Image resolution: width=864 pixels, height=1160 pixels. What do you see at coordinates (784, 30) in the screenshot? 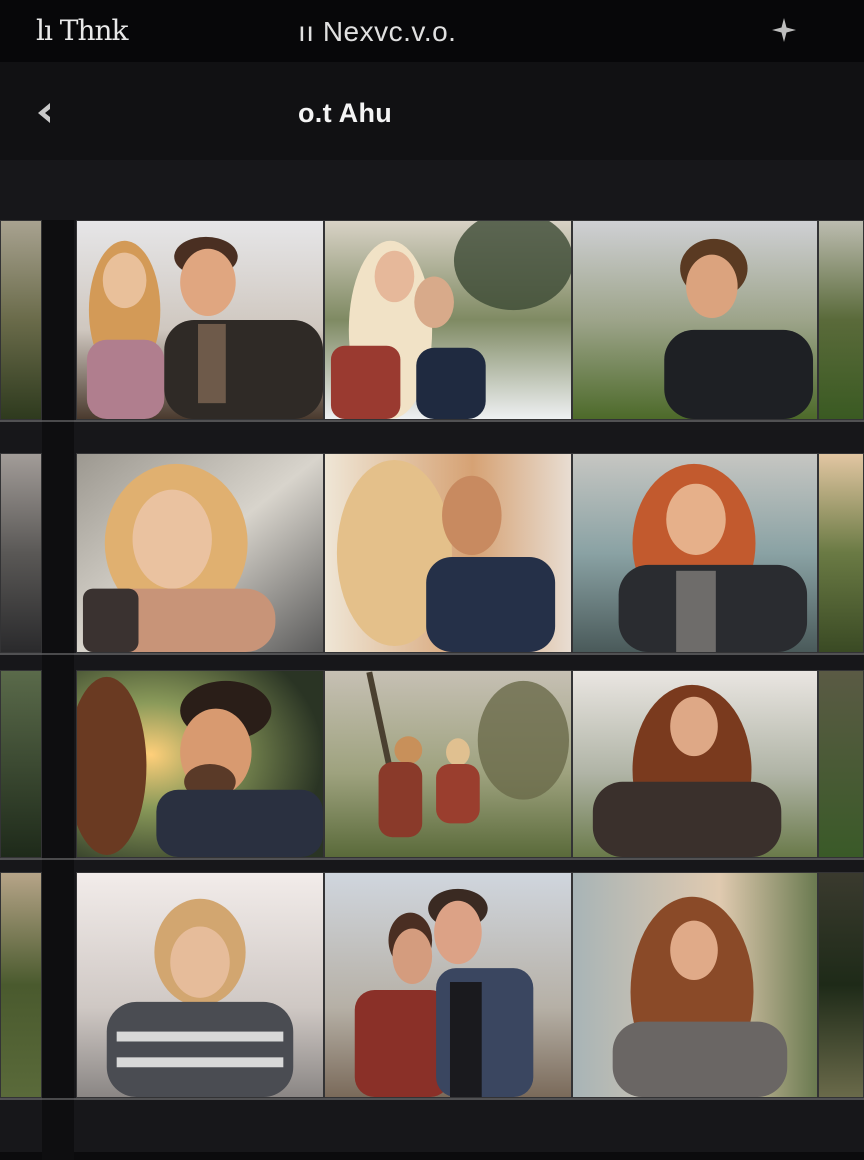
I see `sparkle-icon` at bounding box center [784, 30].